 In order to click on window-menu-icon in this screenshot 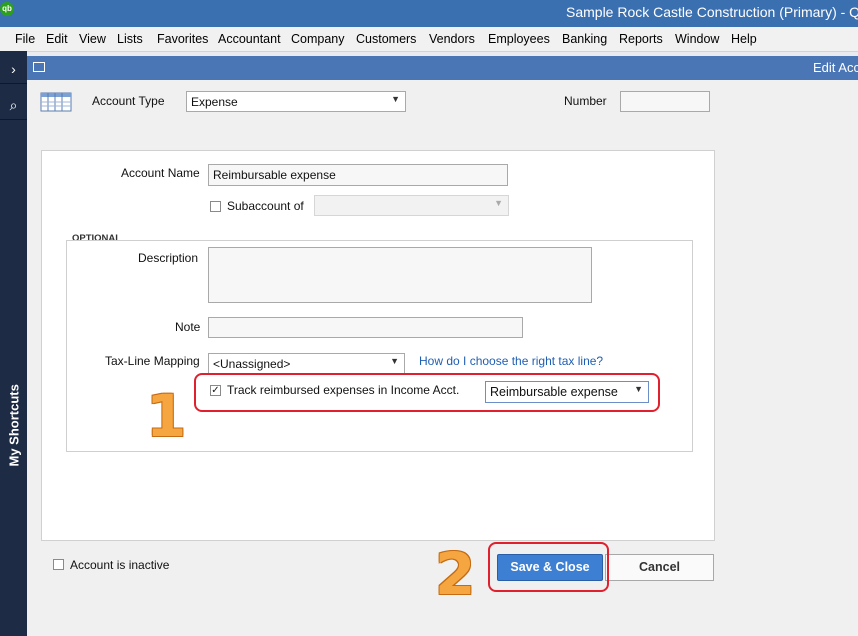, I will do `click(39, 67)`.